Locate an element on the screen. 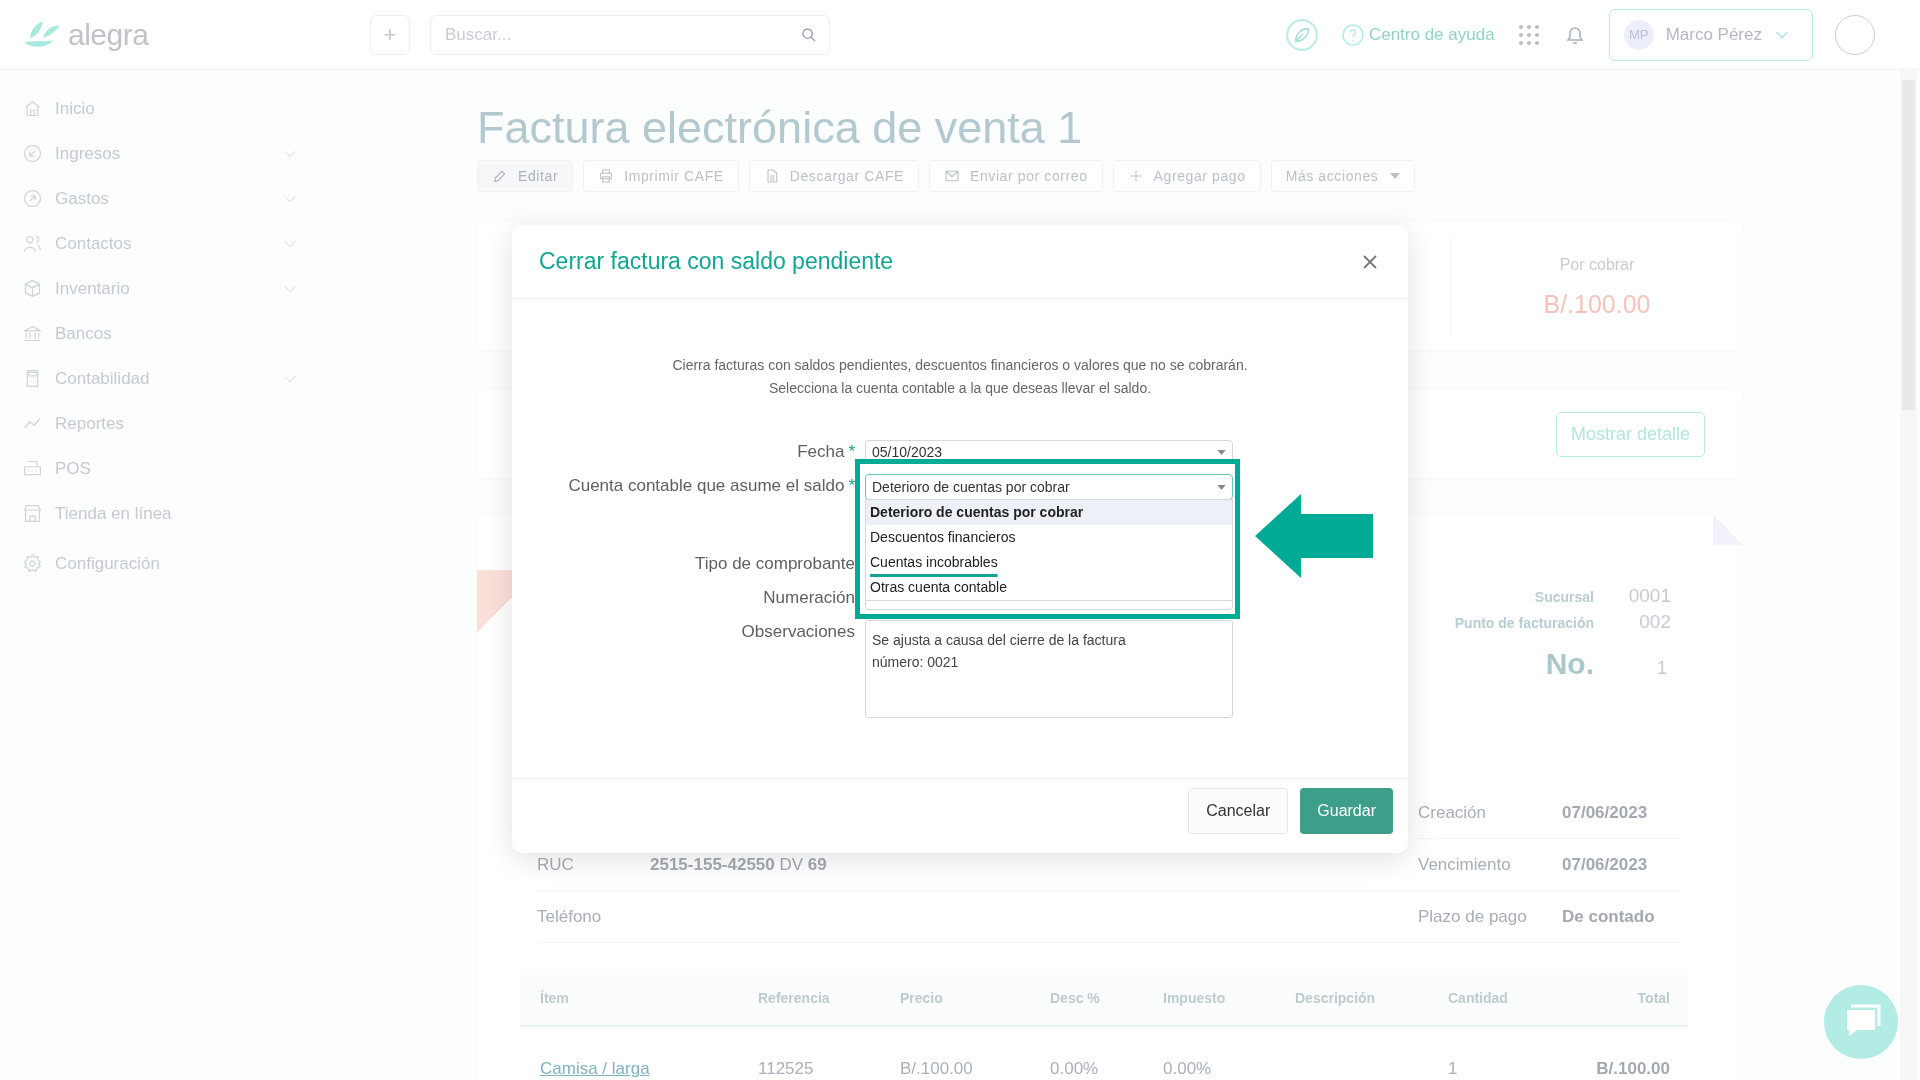 This screenshot has width=1920, height=1080. sidebar-label: Tienda en línea is located at coordinates (114, 513).